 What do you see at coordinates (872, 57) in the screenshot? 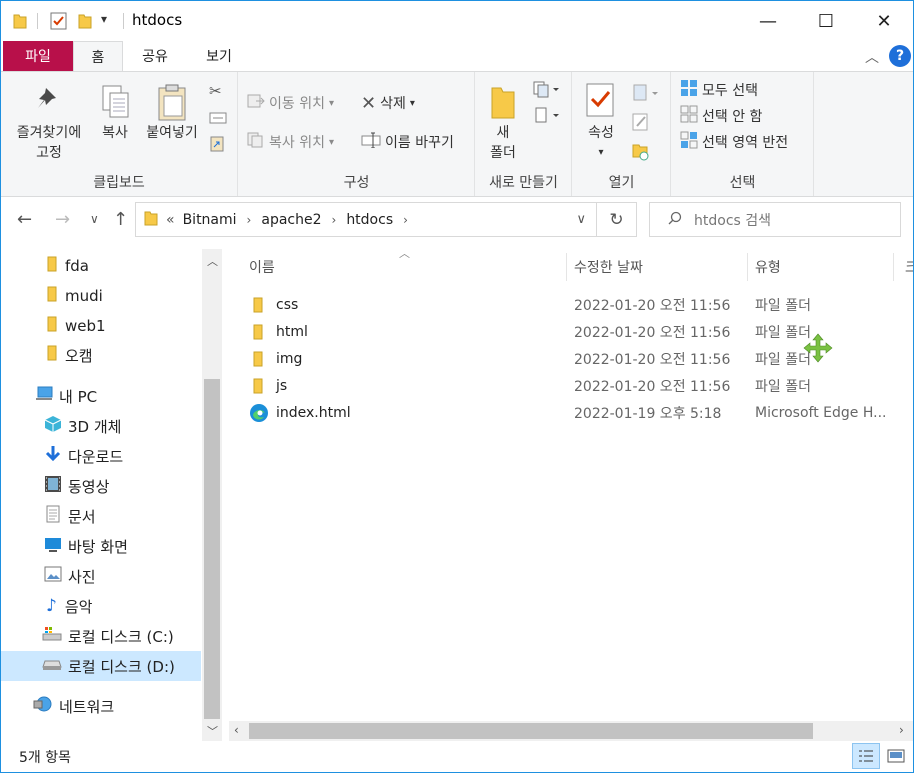
I see `collapse-ribbon-icon: ︿` at bounding box center [872, 57].